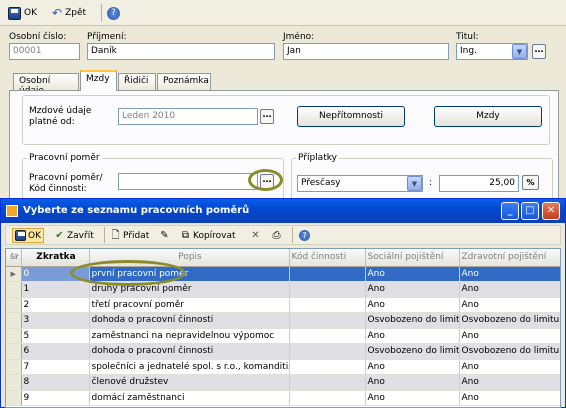 The image size is (566, 408). Describe the element at coordinates (22, 13) in the screenshot. I see `ok-button: OK` at that location.